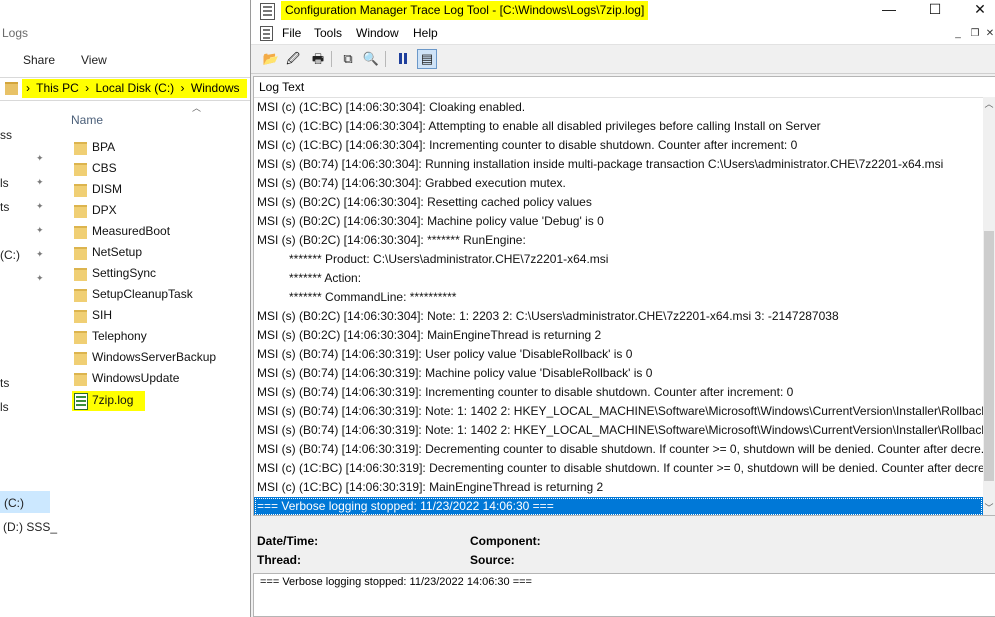  Describe the element at coordinates (403, 59) in the screenshot. I see `pause-icon` at that location.